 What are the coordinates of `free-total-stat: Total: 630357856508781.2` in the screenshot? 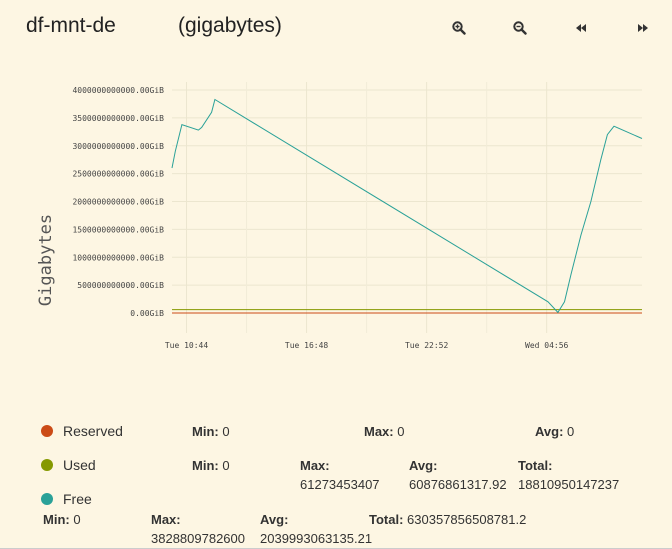 It's located at (448, 519).